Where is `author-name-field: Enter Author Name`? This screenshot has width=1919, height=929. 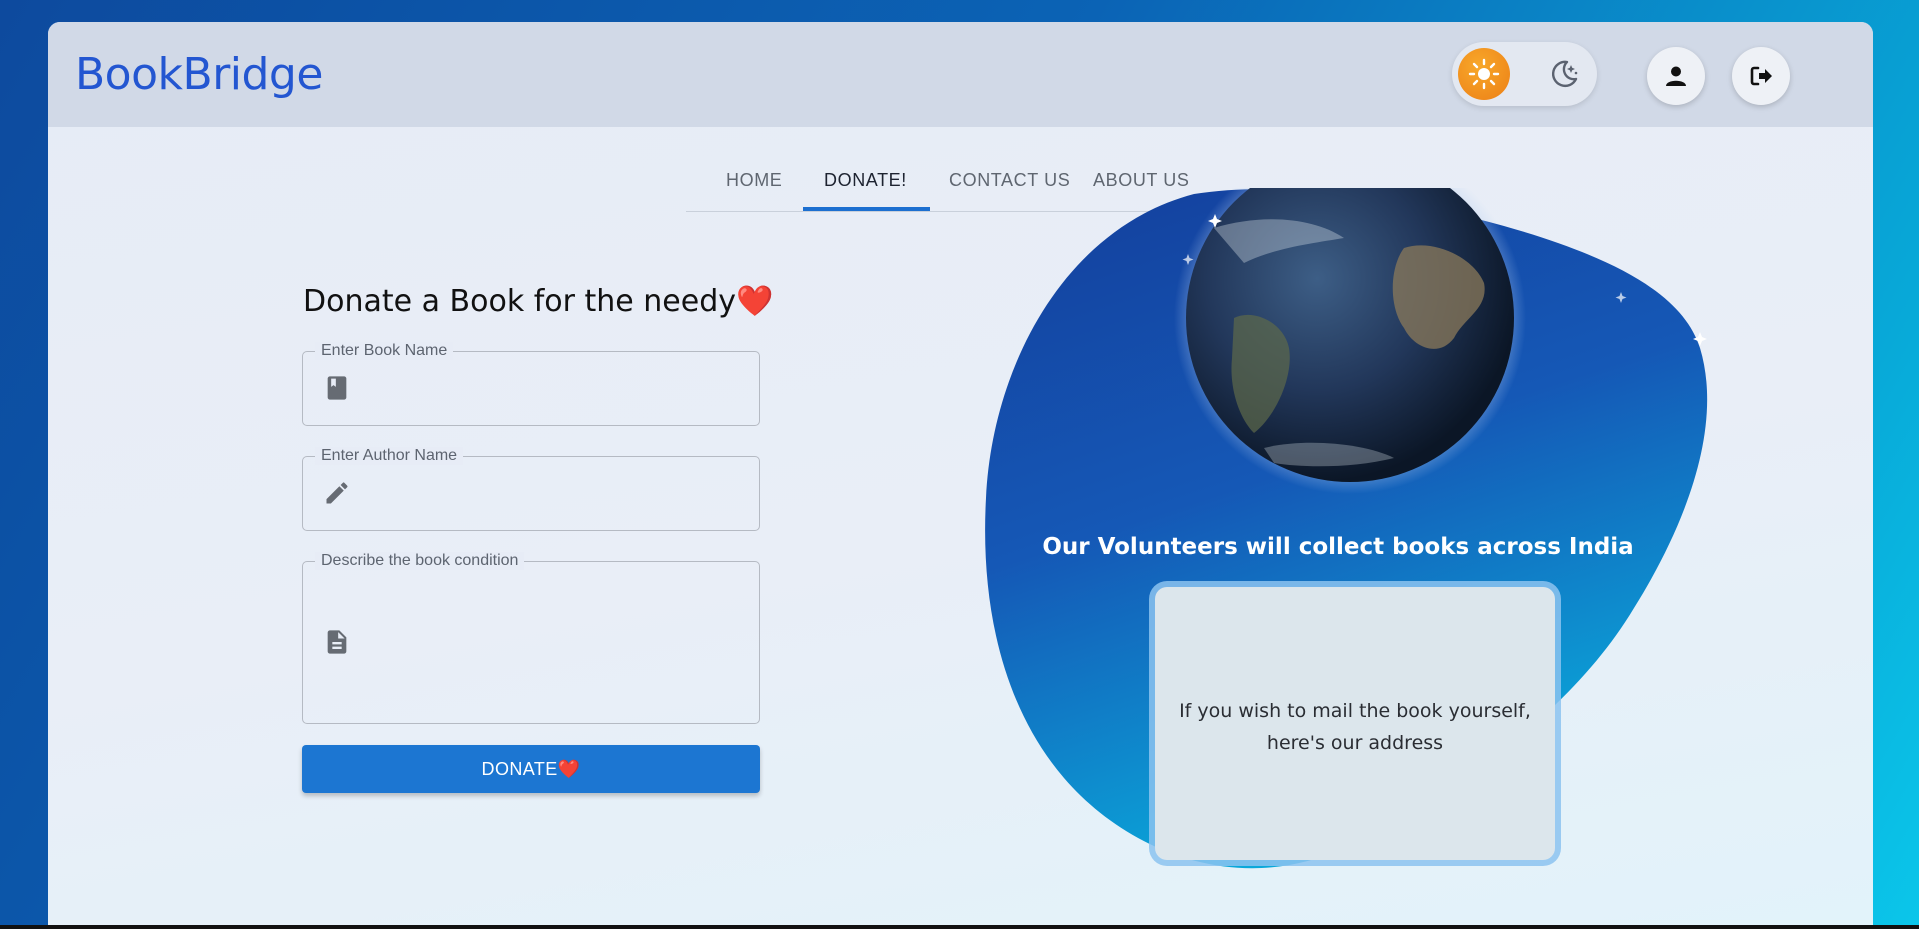
author-name-field: Enter Author Name is located at coordinates (531, 489).